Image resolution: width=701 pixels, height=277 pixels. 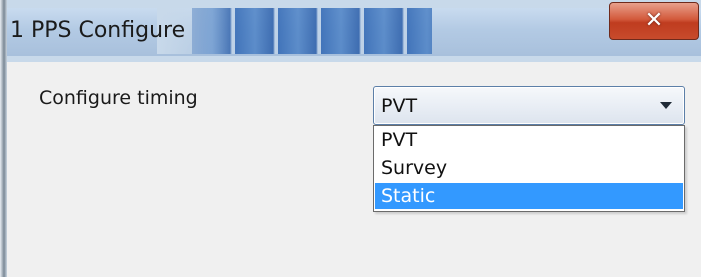 I want to click on close-button: ✕, so click(x=654, y=21).